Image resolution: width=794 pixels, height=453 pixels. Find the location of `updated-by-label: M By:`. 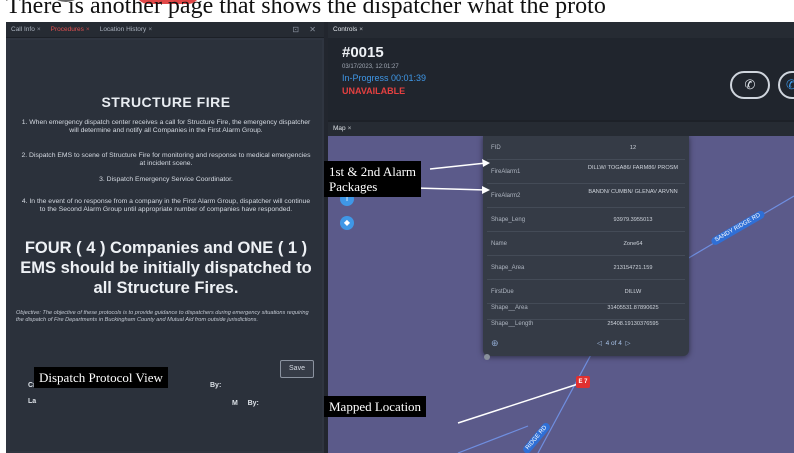

updated-by-label: M By: is located at coordinates (245, 403).